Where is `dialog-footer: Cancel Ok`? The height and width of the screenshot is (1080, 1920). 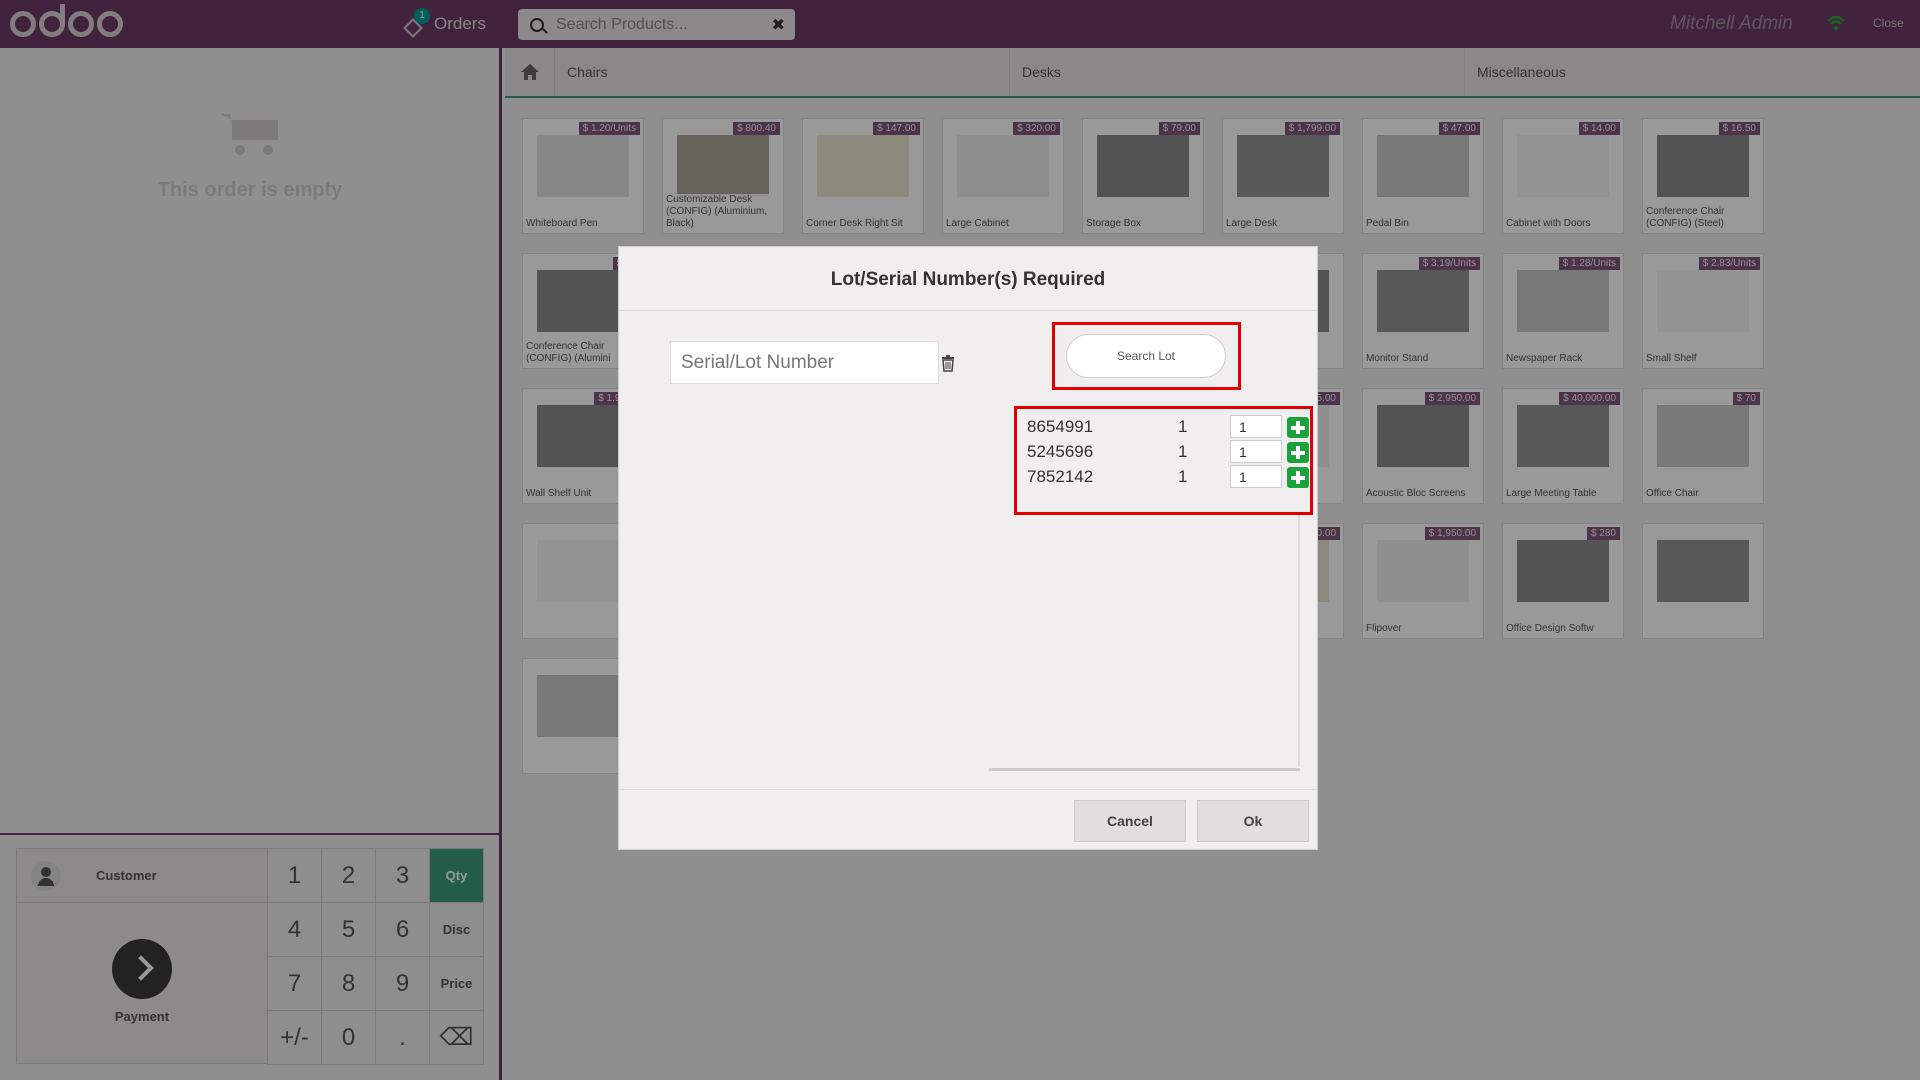 dialog-footer: Cancel Ok is located at coordinates (968, 820).